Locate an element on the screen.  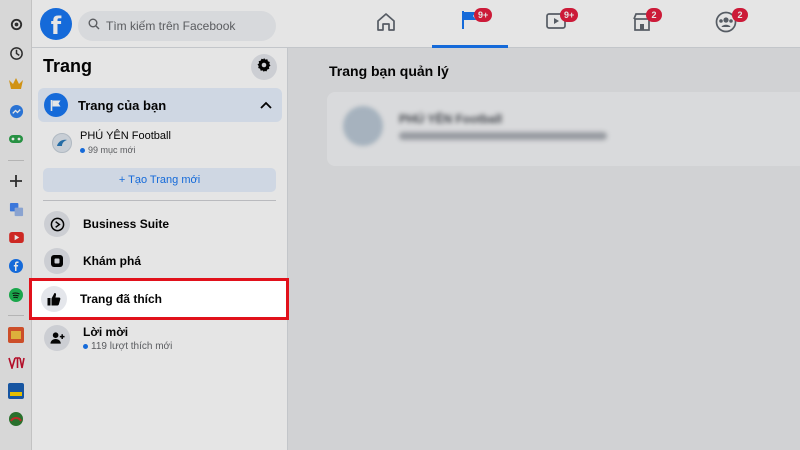
sidebar-item-label: Lời mời is located at coordinates (106, 331).